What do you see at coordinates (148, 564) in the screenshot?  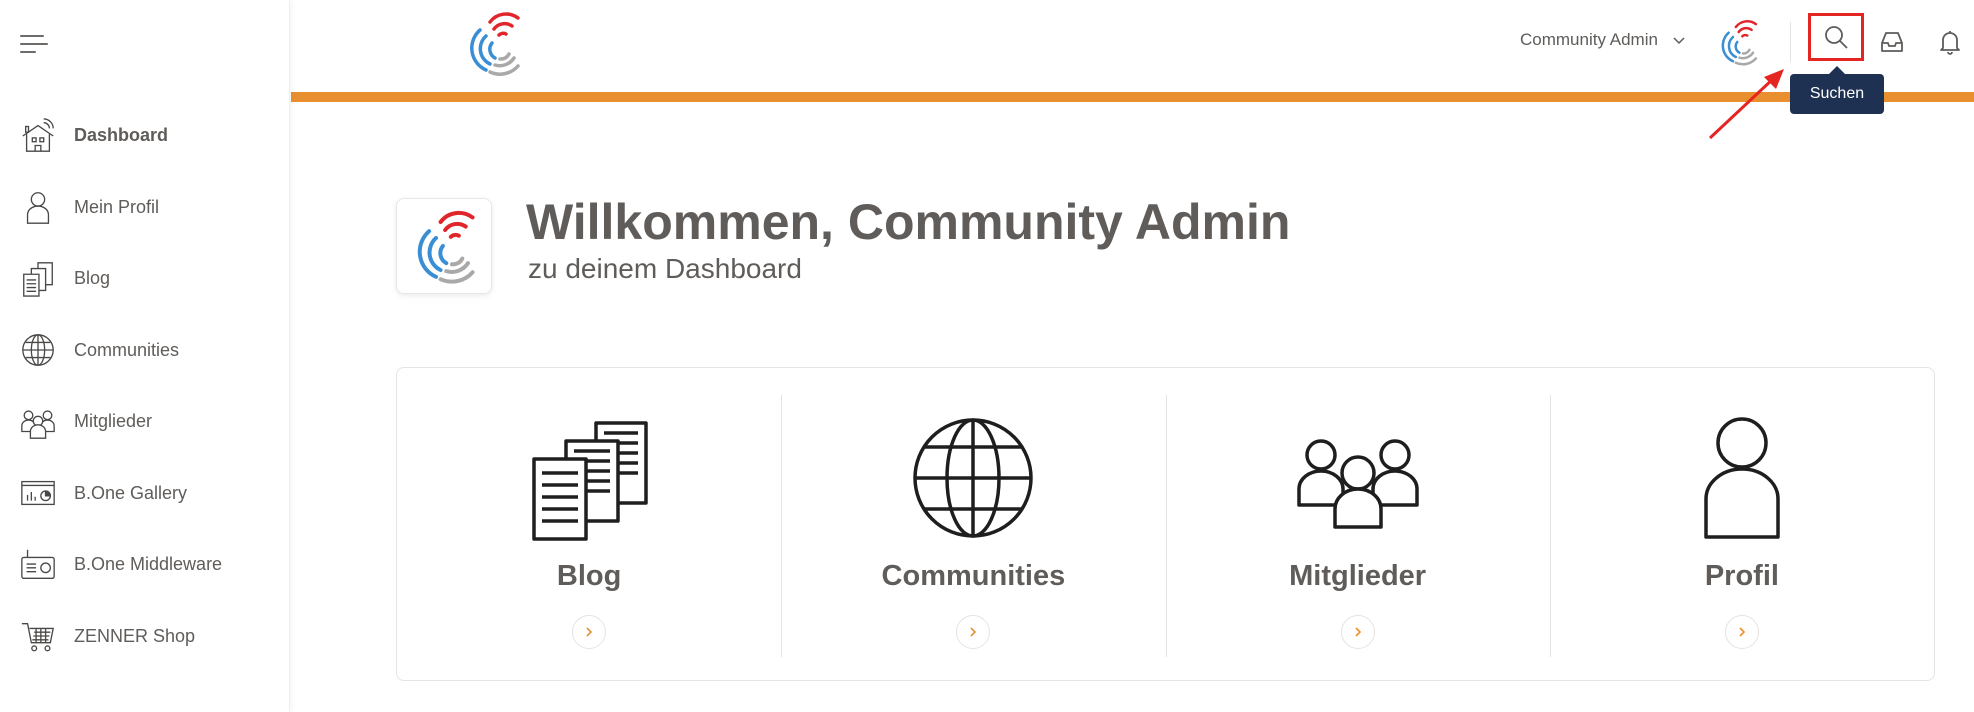 I see `sidebar-item-label: B.One Middleware` at bounding box center [148, 564].